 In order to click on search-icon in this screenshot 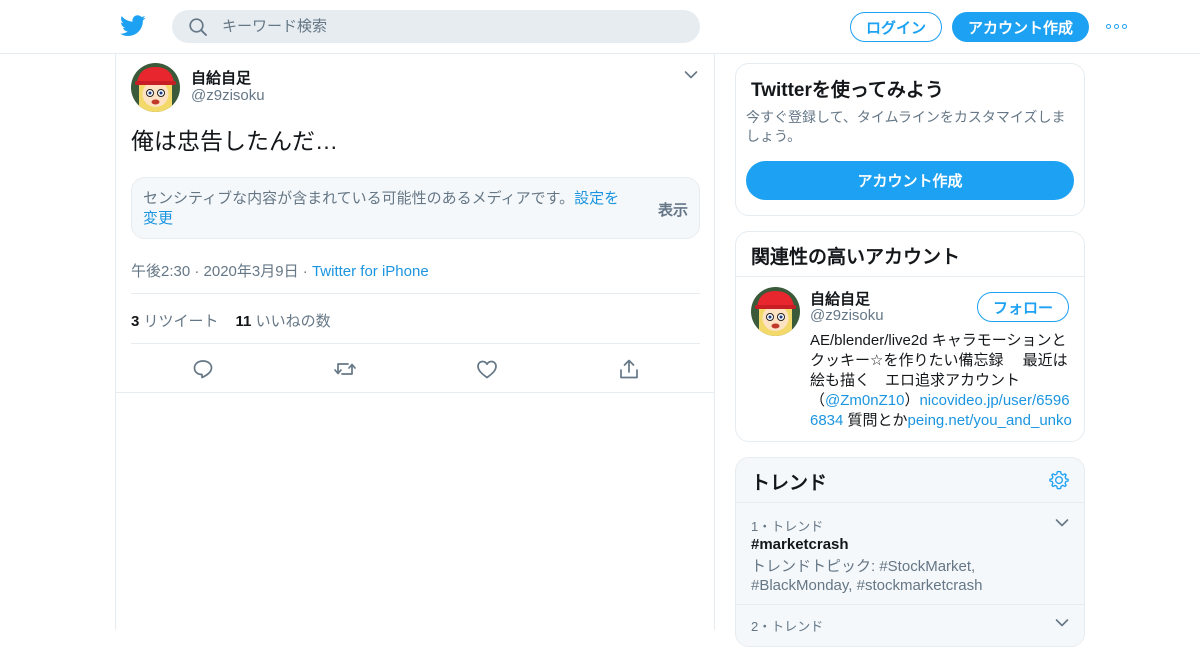, I will do `click(198, 27)`.